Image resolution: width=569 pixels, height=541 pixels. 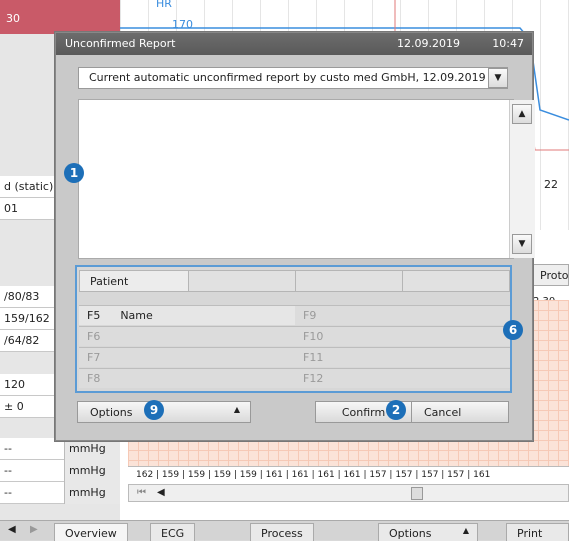 I want to click on fkey-f5: F5 Name, so click(x=187, y=315).